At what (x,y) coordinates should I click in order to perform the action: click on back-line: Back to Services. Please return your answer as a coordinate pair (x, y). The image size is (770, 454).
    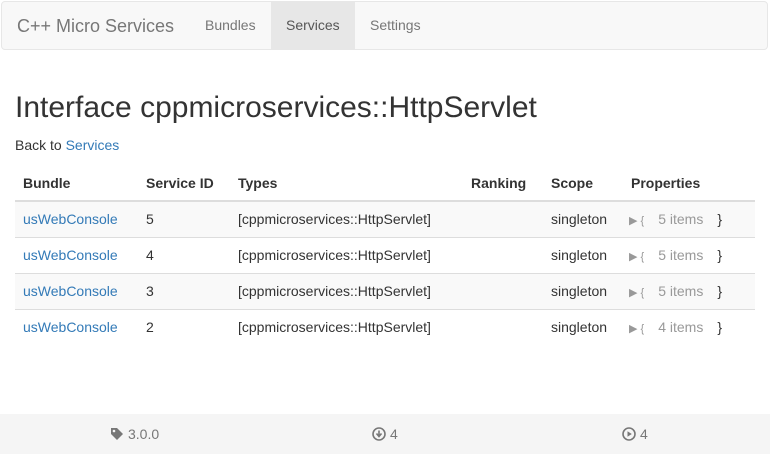
    Looking at the image, I should click on (67, 145).